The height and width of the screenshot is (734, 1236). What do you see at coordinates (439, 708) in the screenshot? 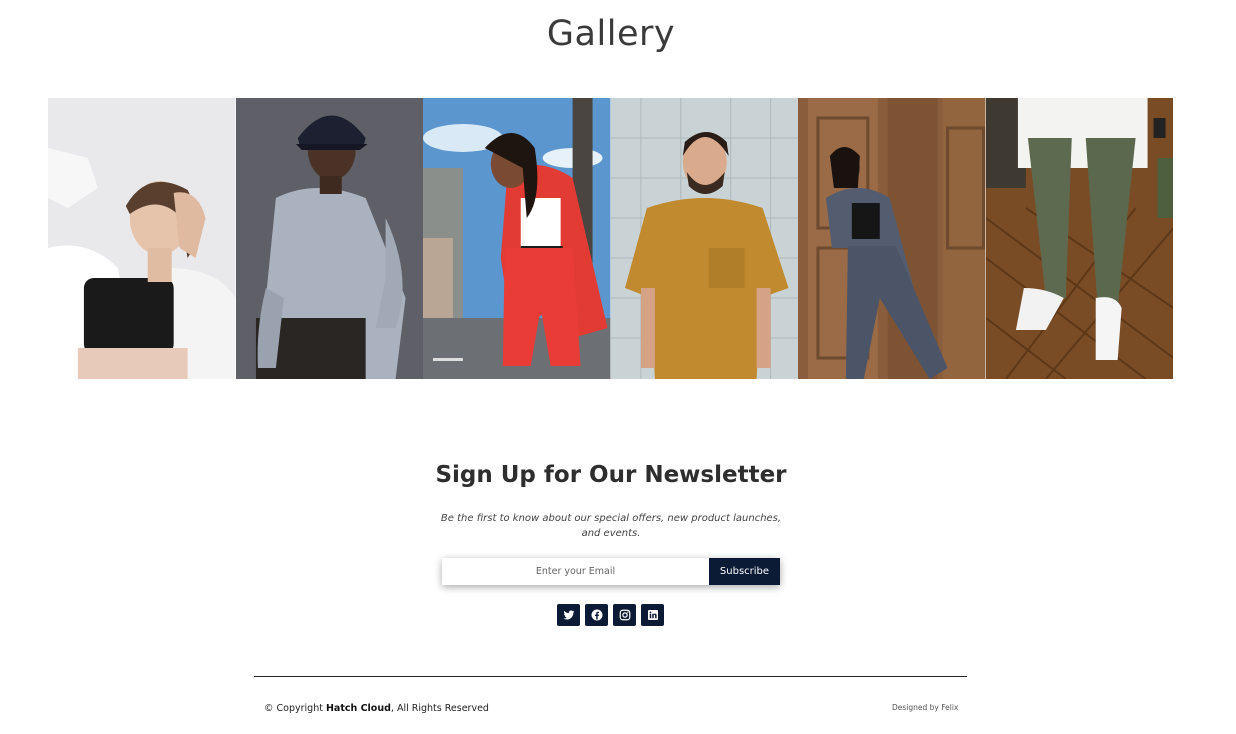
I see `copyright-suffix: , All Rights Reserved` at bounding box center [439, 708].